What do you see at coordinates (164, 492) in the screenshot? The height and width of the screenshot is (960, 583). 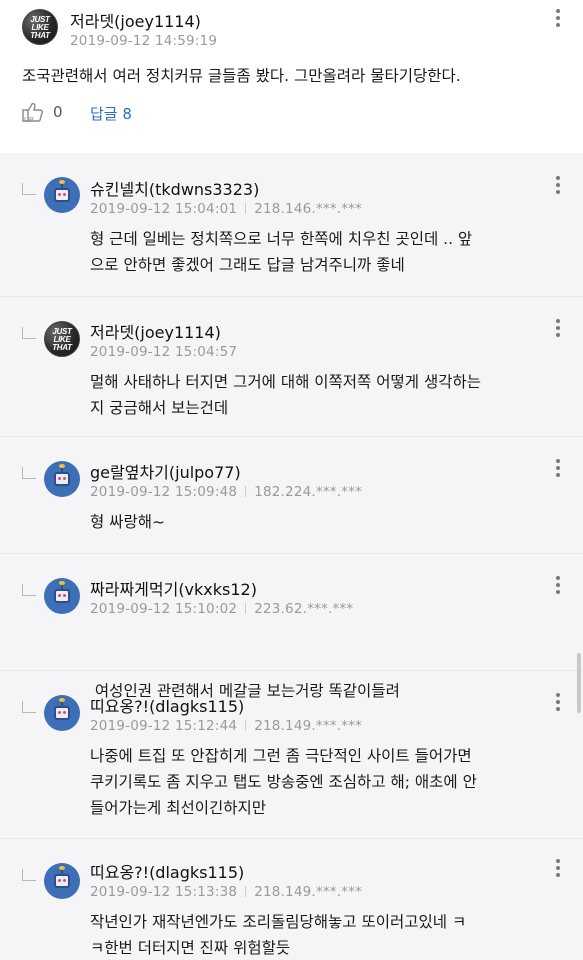 I see `reply-timestamp: 2019-09-12 15:09:48` at bounding box center [164, 492].